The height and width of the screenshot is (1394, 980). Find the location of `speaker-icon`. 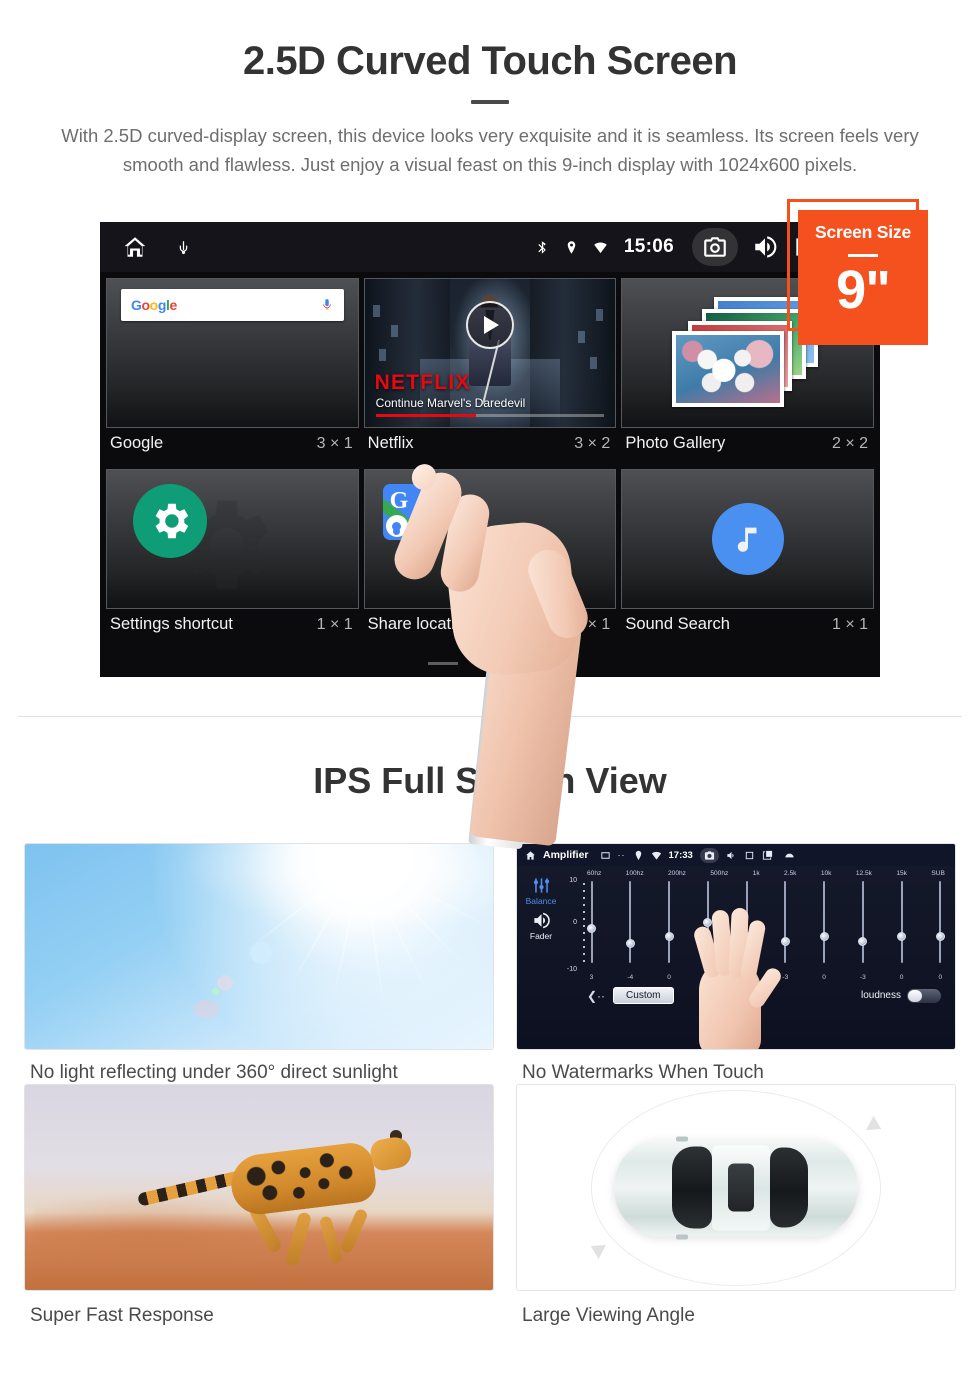

speaker-icon is located at coordinates (541, 920).